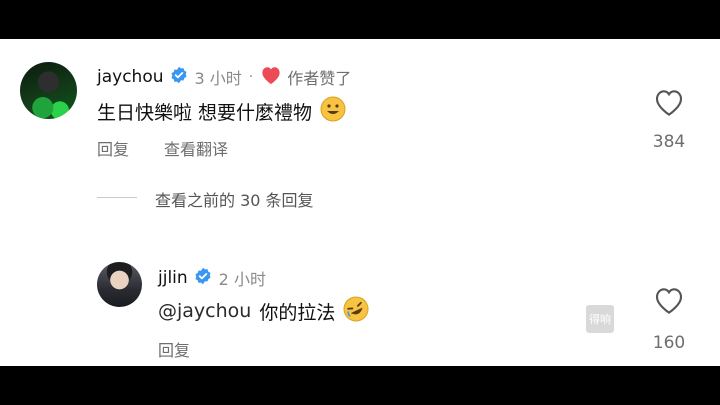 Image resolution: width=720 pixels, height=405 pixels. I want to click on reply-text: 你的拉法, so click(297, 312).